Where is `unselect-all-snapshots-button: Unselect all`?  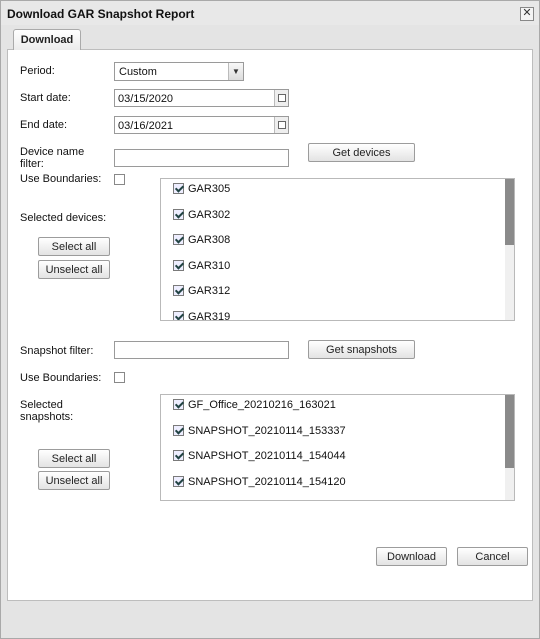 unselect-all-snapshots-button: Unselect all is located at coordinates (74, 480).